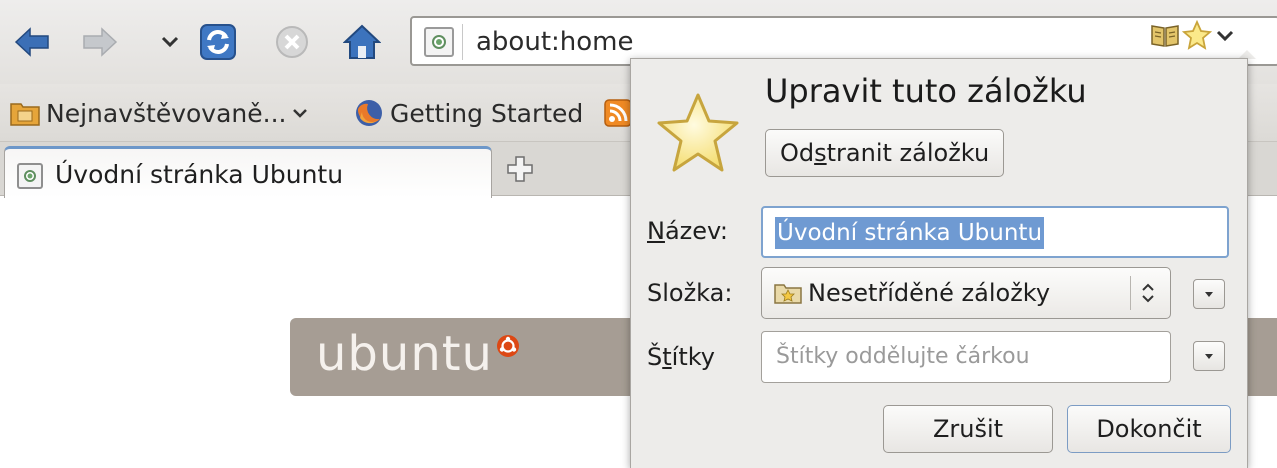 The image size is (1277, 468). What do you see at coordinates (369, 113) in the screenshot?
I see `firefox-icon` at bounding box center [369, 113].